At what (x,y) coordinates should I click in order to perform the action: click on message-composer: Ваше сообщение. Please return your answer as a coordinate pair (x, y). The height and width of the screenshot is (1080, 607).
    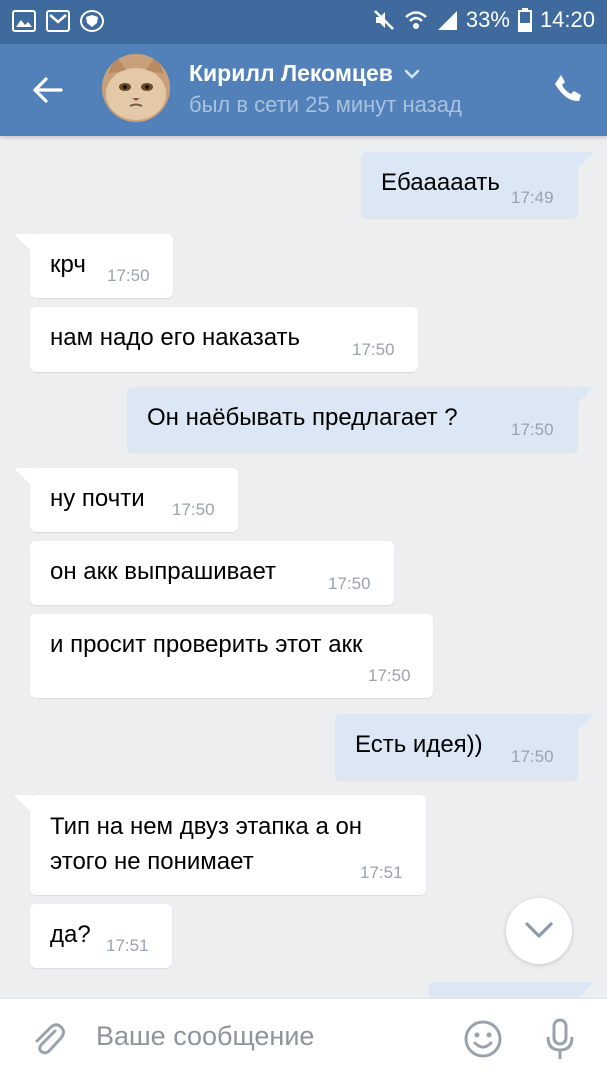
    Looking at the image, I should click on (303, 1039).